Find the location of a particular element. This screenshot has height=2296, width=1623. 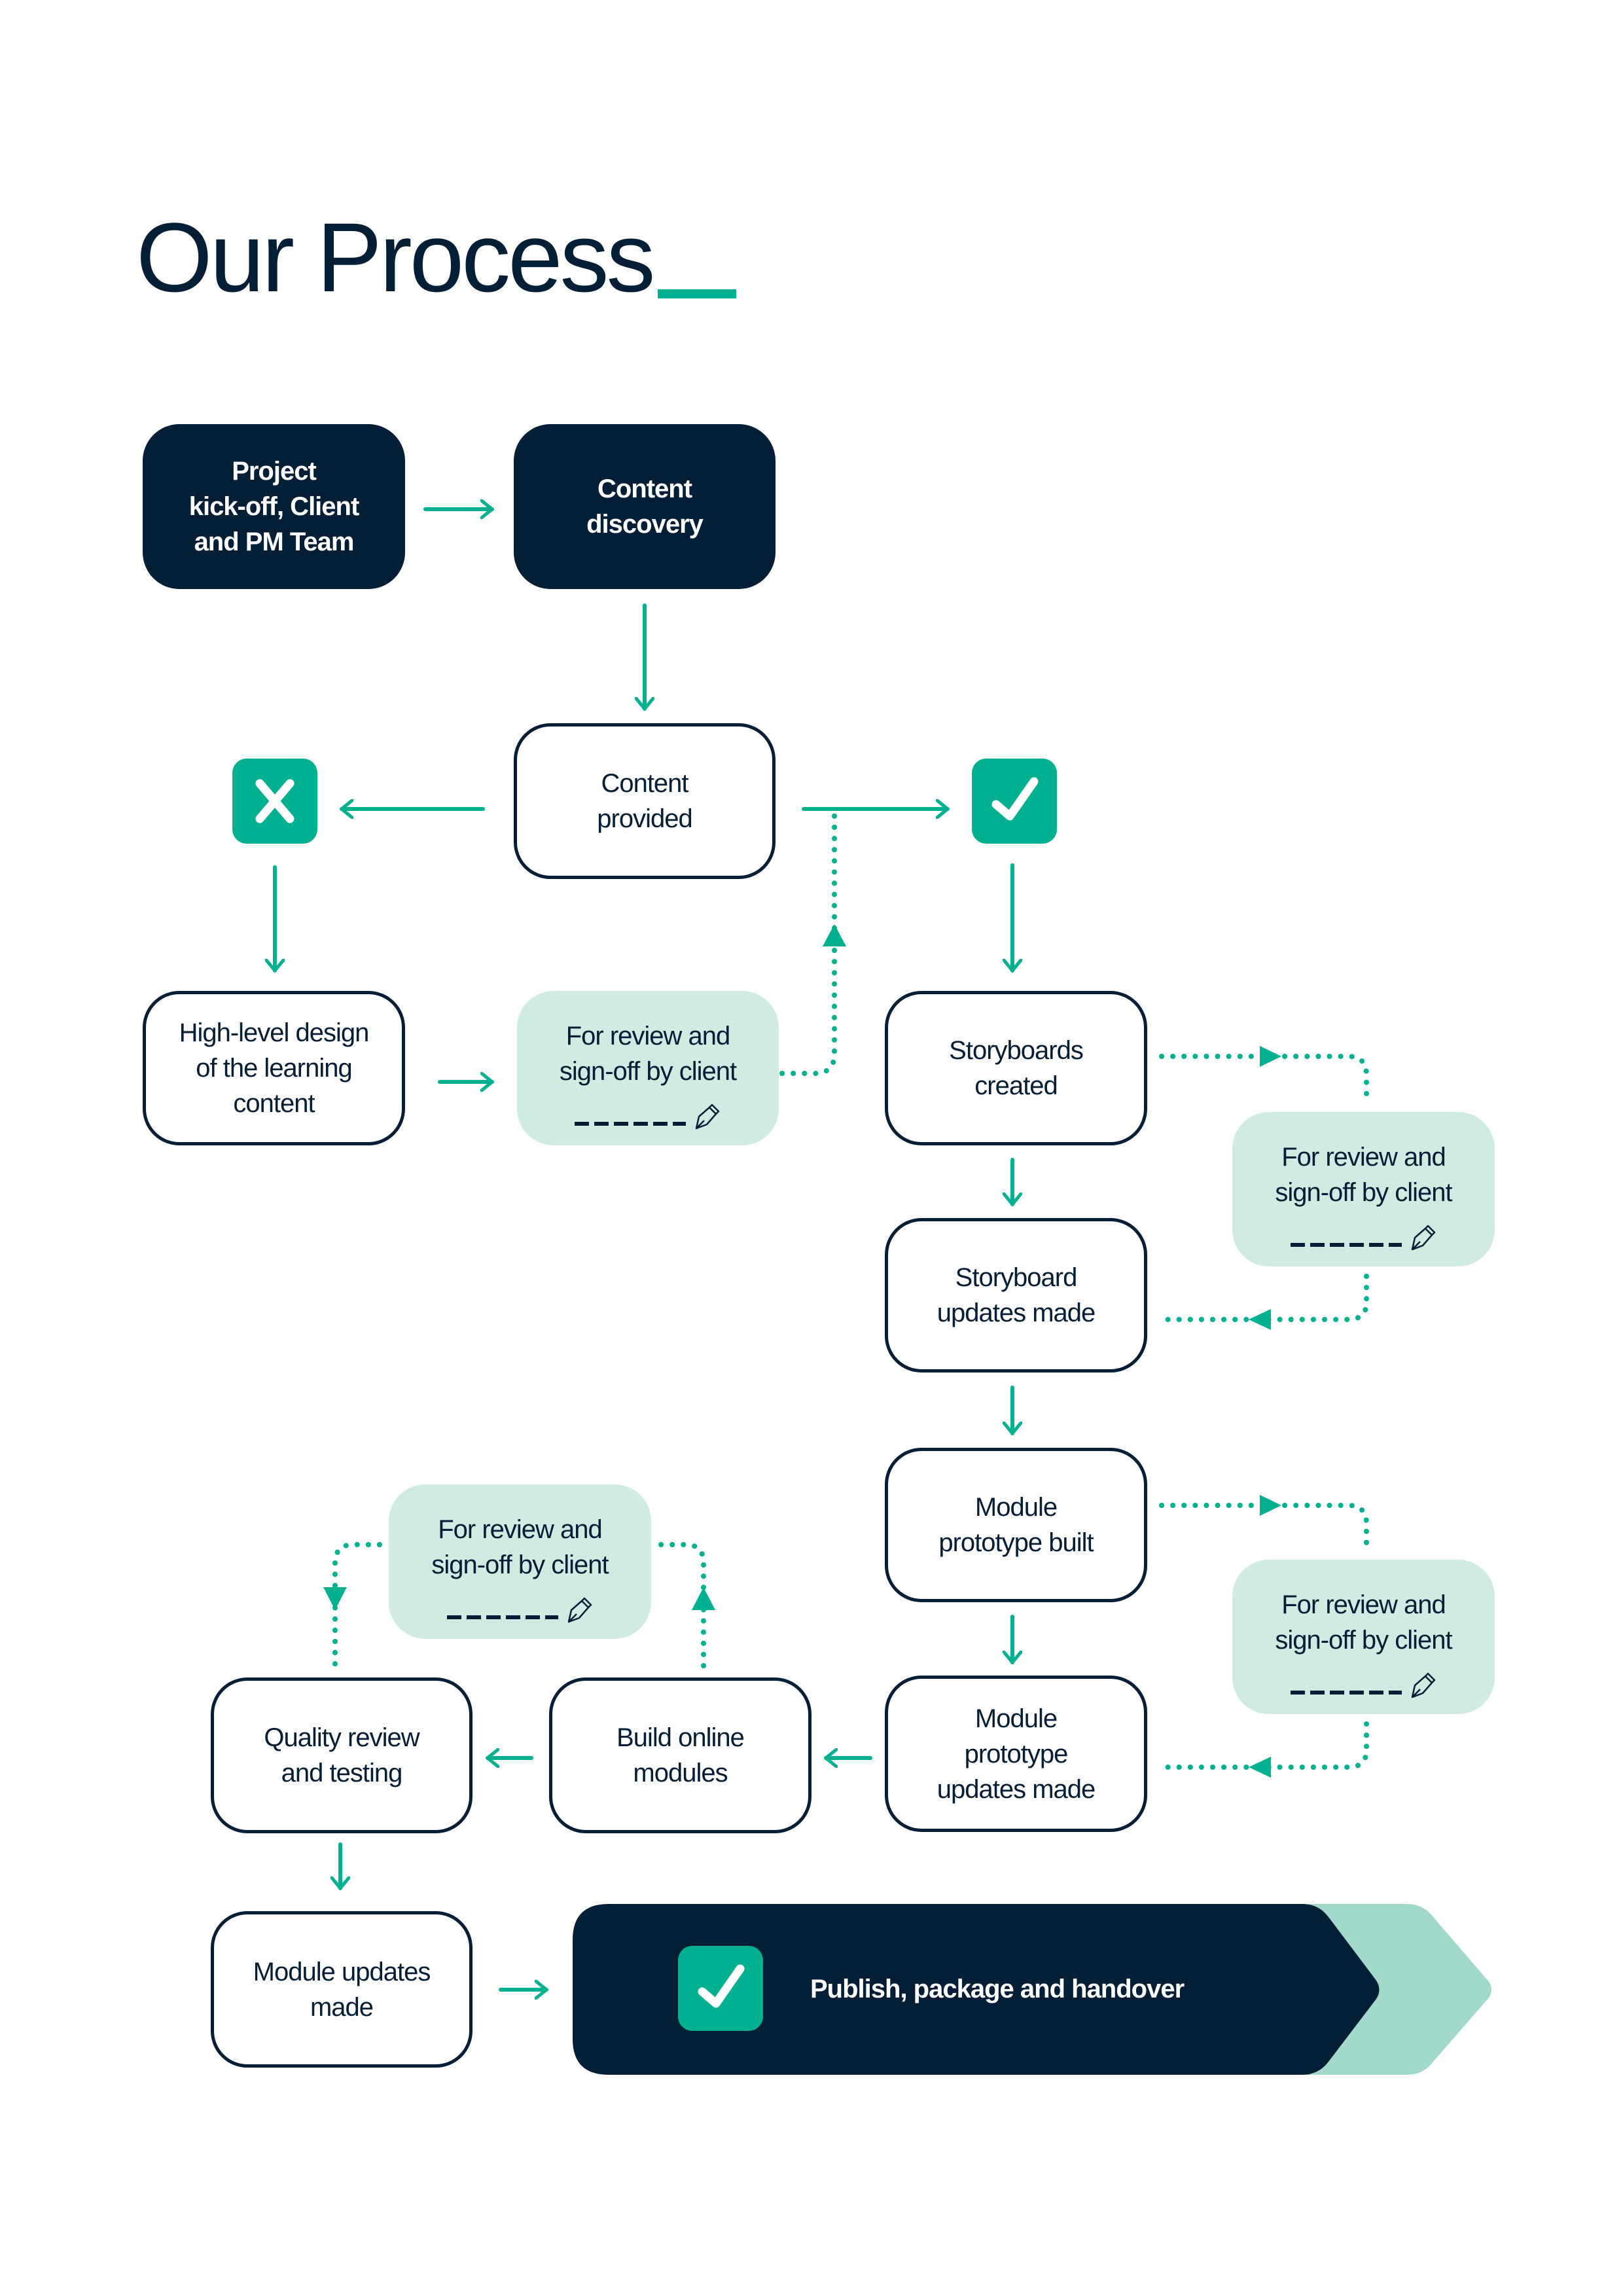

node-label-line: of the learning is located at coordinates (274, 1068).